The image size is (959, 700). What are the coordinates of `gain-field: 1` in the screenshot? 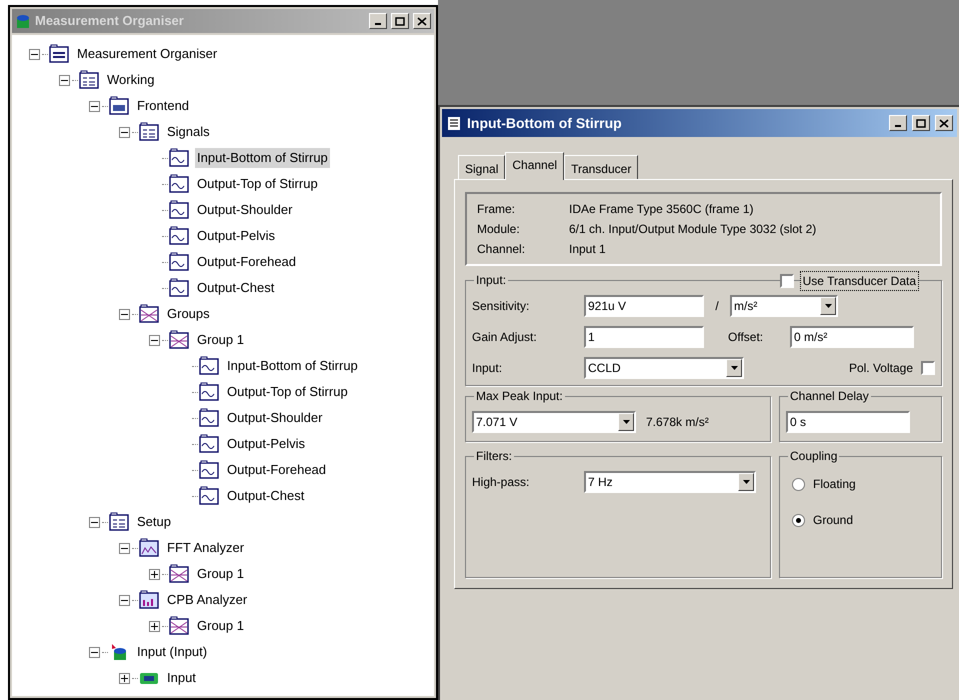 It's located at (644, 337).